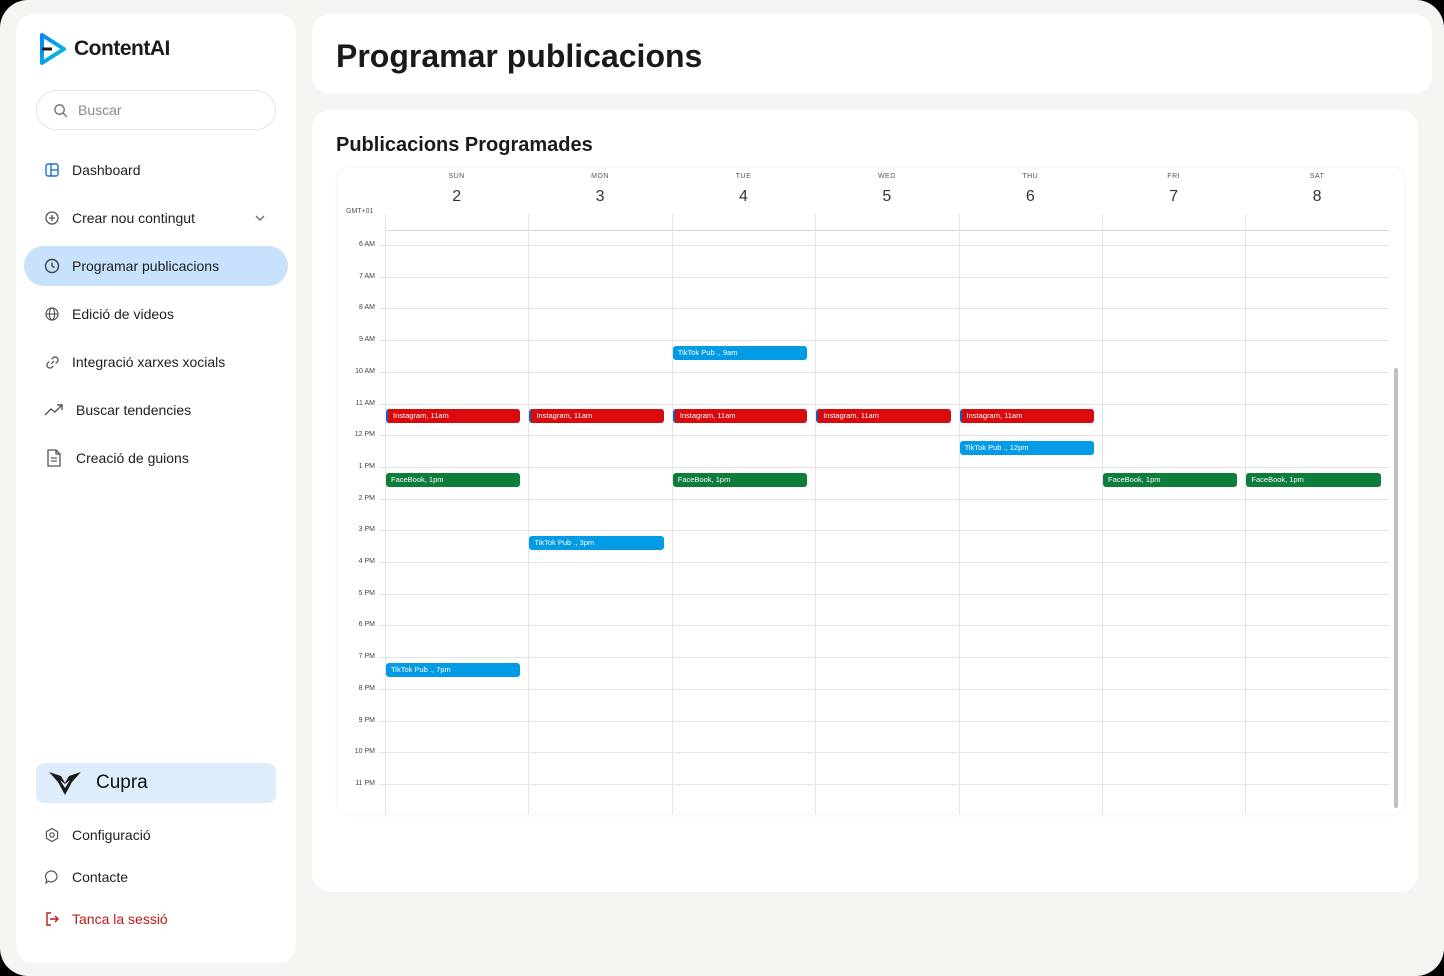 This screenshot has height=976, width=1444. I want to click on search-input, so click(168, 110).